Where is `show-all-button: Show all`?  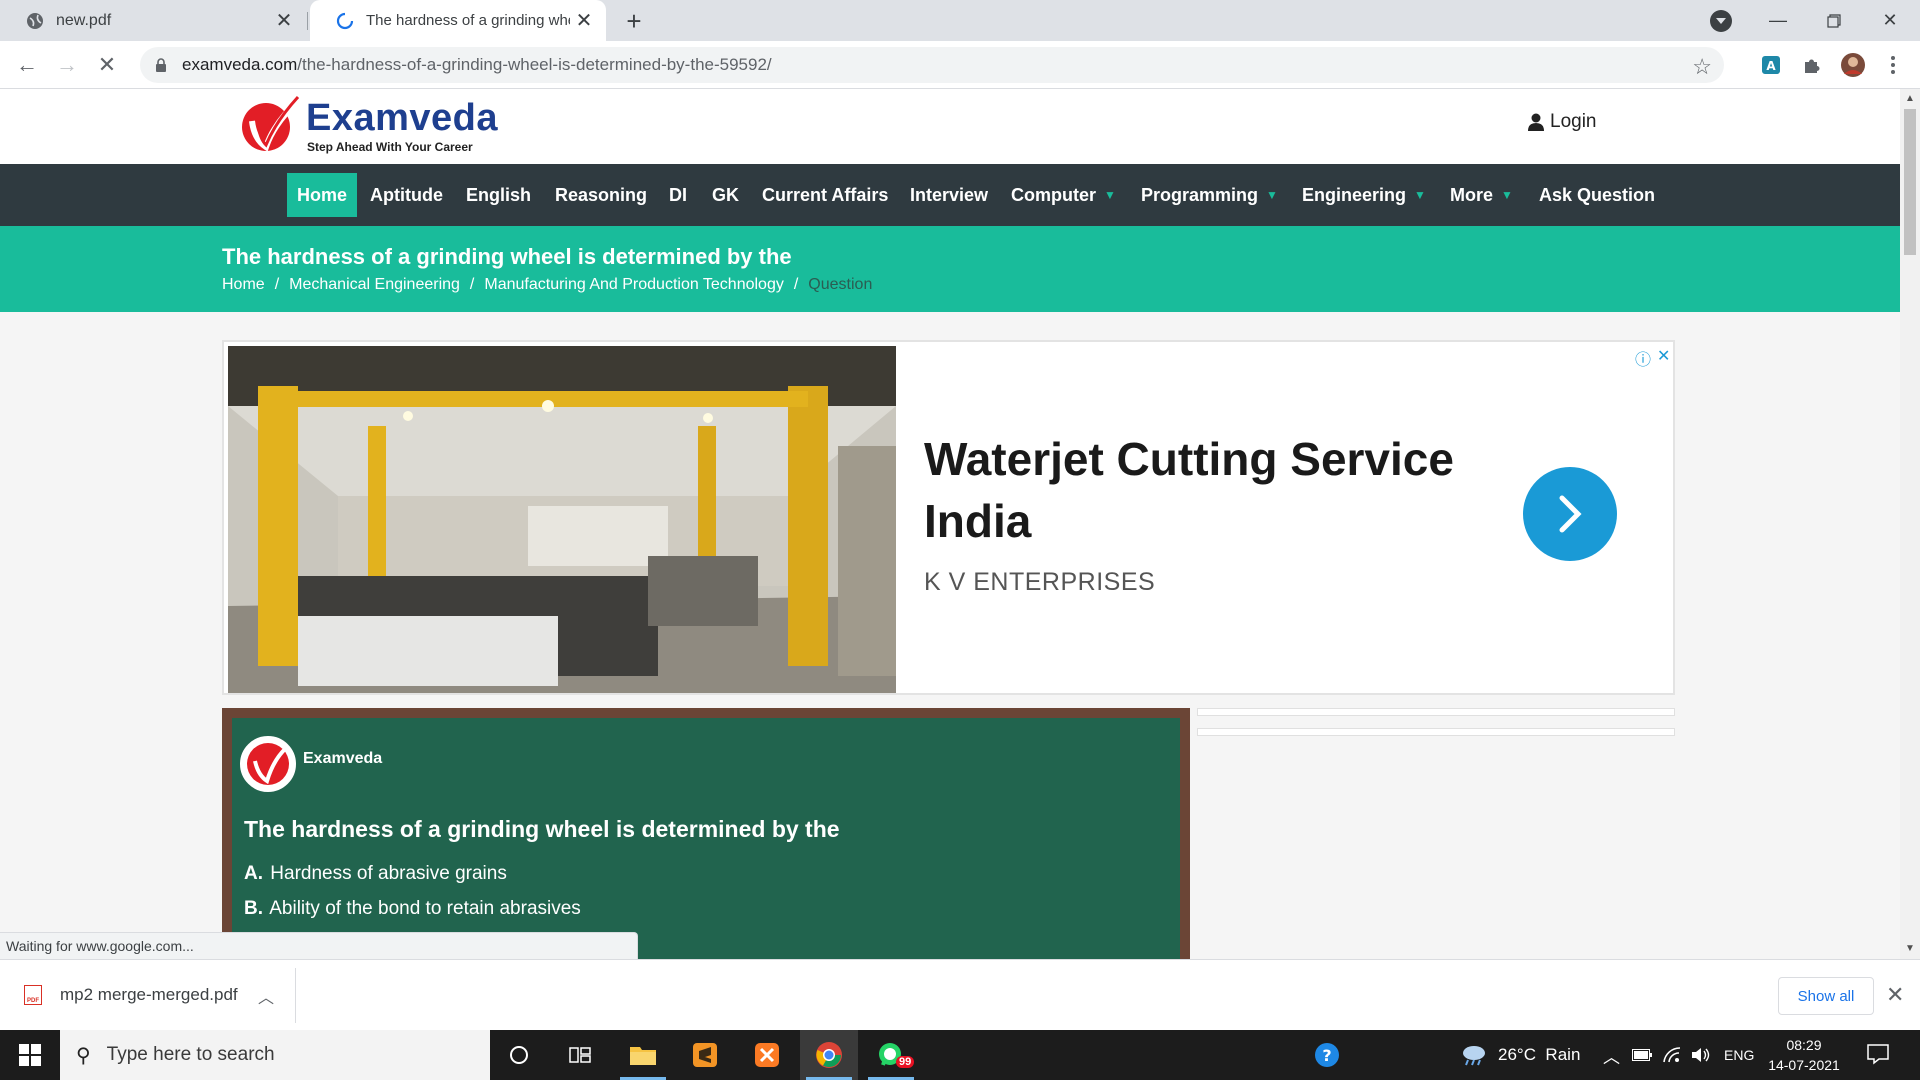
show-all-button: Show all is located at coordinates (1826, 996).